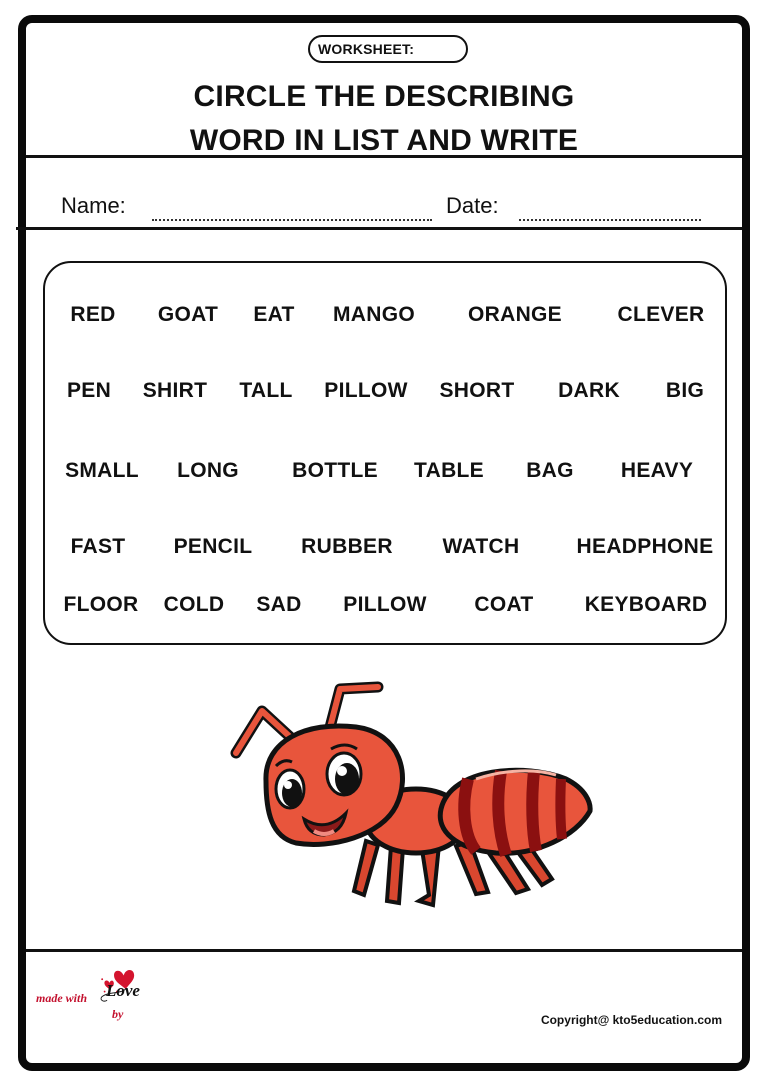  What do you see at coordinates (123, 990) in the screenshot?
I see `love-text: Love` at bounding box center [123, 990].